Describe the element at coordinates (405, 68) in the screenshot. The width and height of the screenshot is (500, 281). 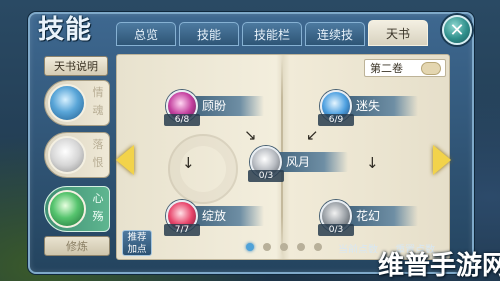
I see `volume-select: 第二卷` at that location.